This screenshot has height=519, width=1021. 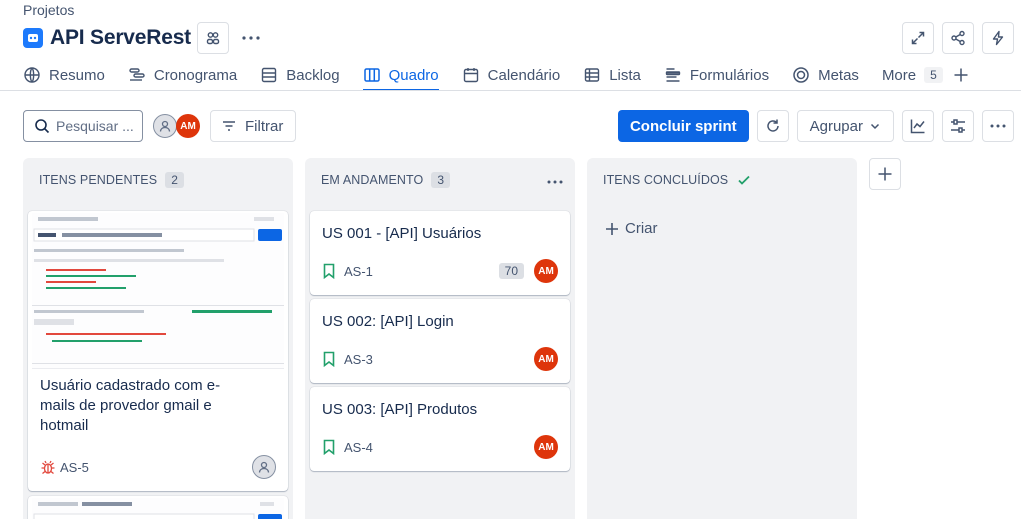 What do you see at coordinates (592, 75) in the screenshot?
I see `list-icon` at bounding box center [592, 75].